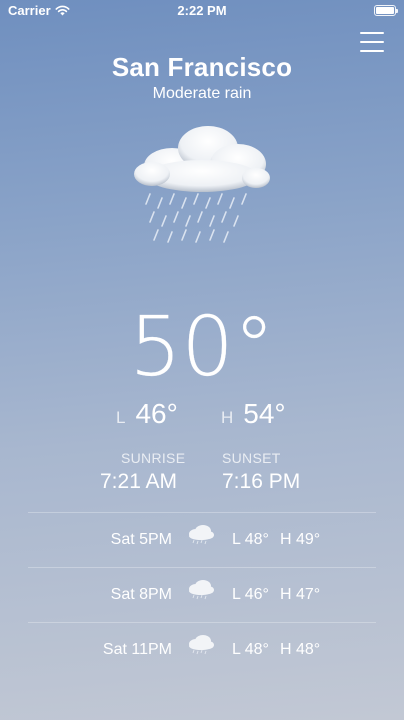 Image resolution: width=404 pixels, height=720 pixels. Describe the element at coordinates (141, 594) in the screenshot. I see `forecast-time: Sat 8PM` at that location.